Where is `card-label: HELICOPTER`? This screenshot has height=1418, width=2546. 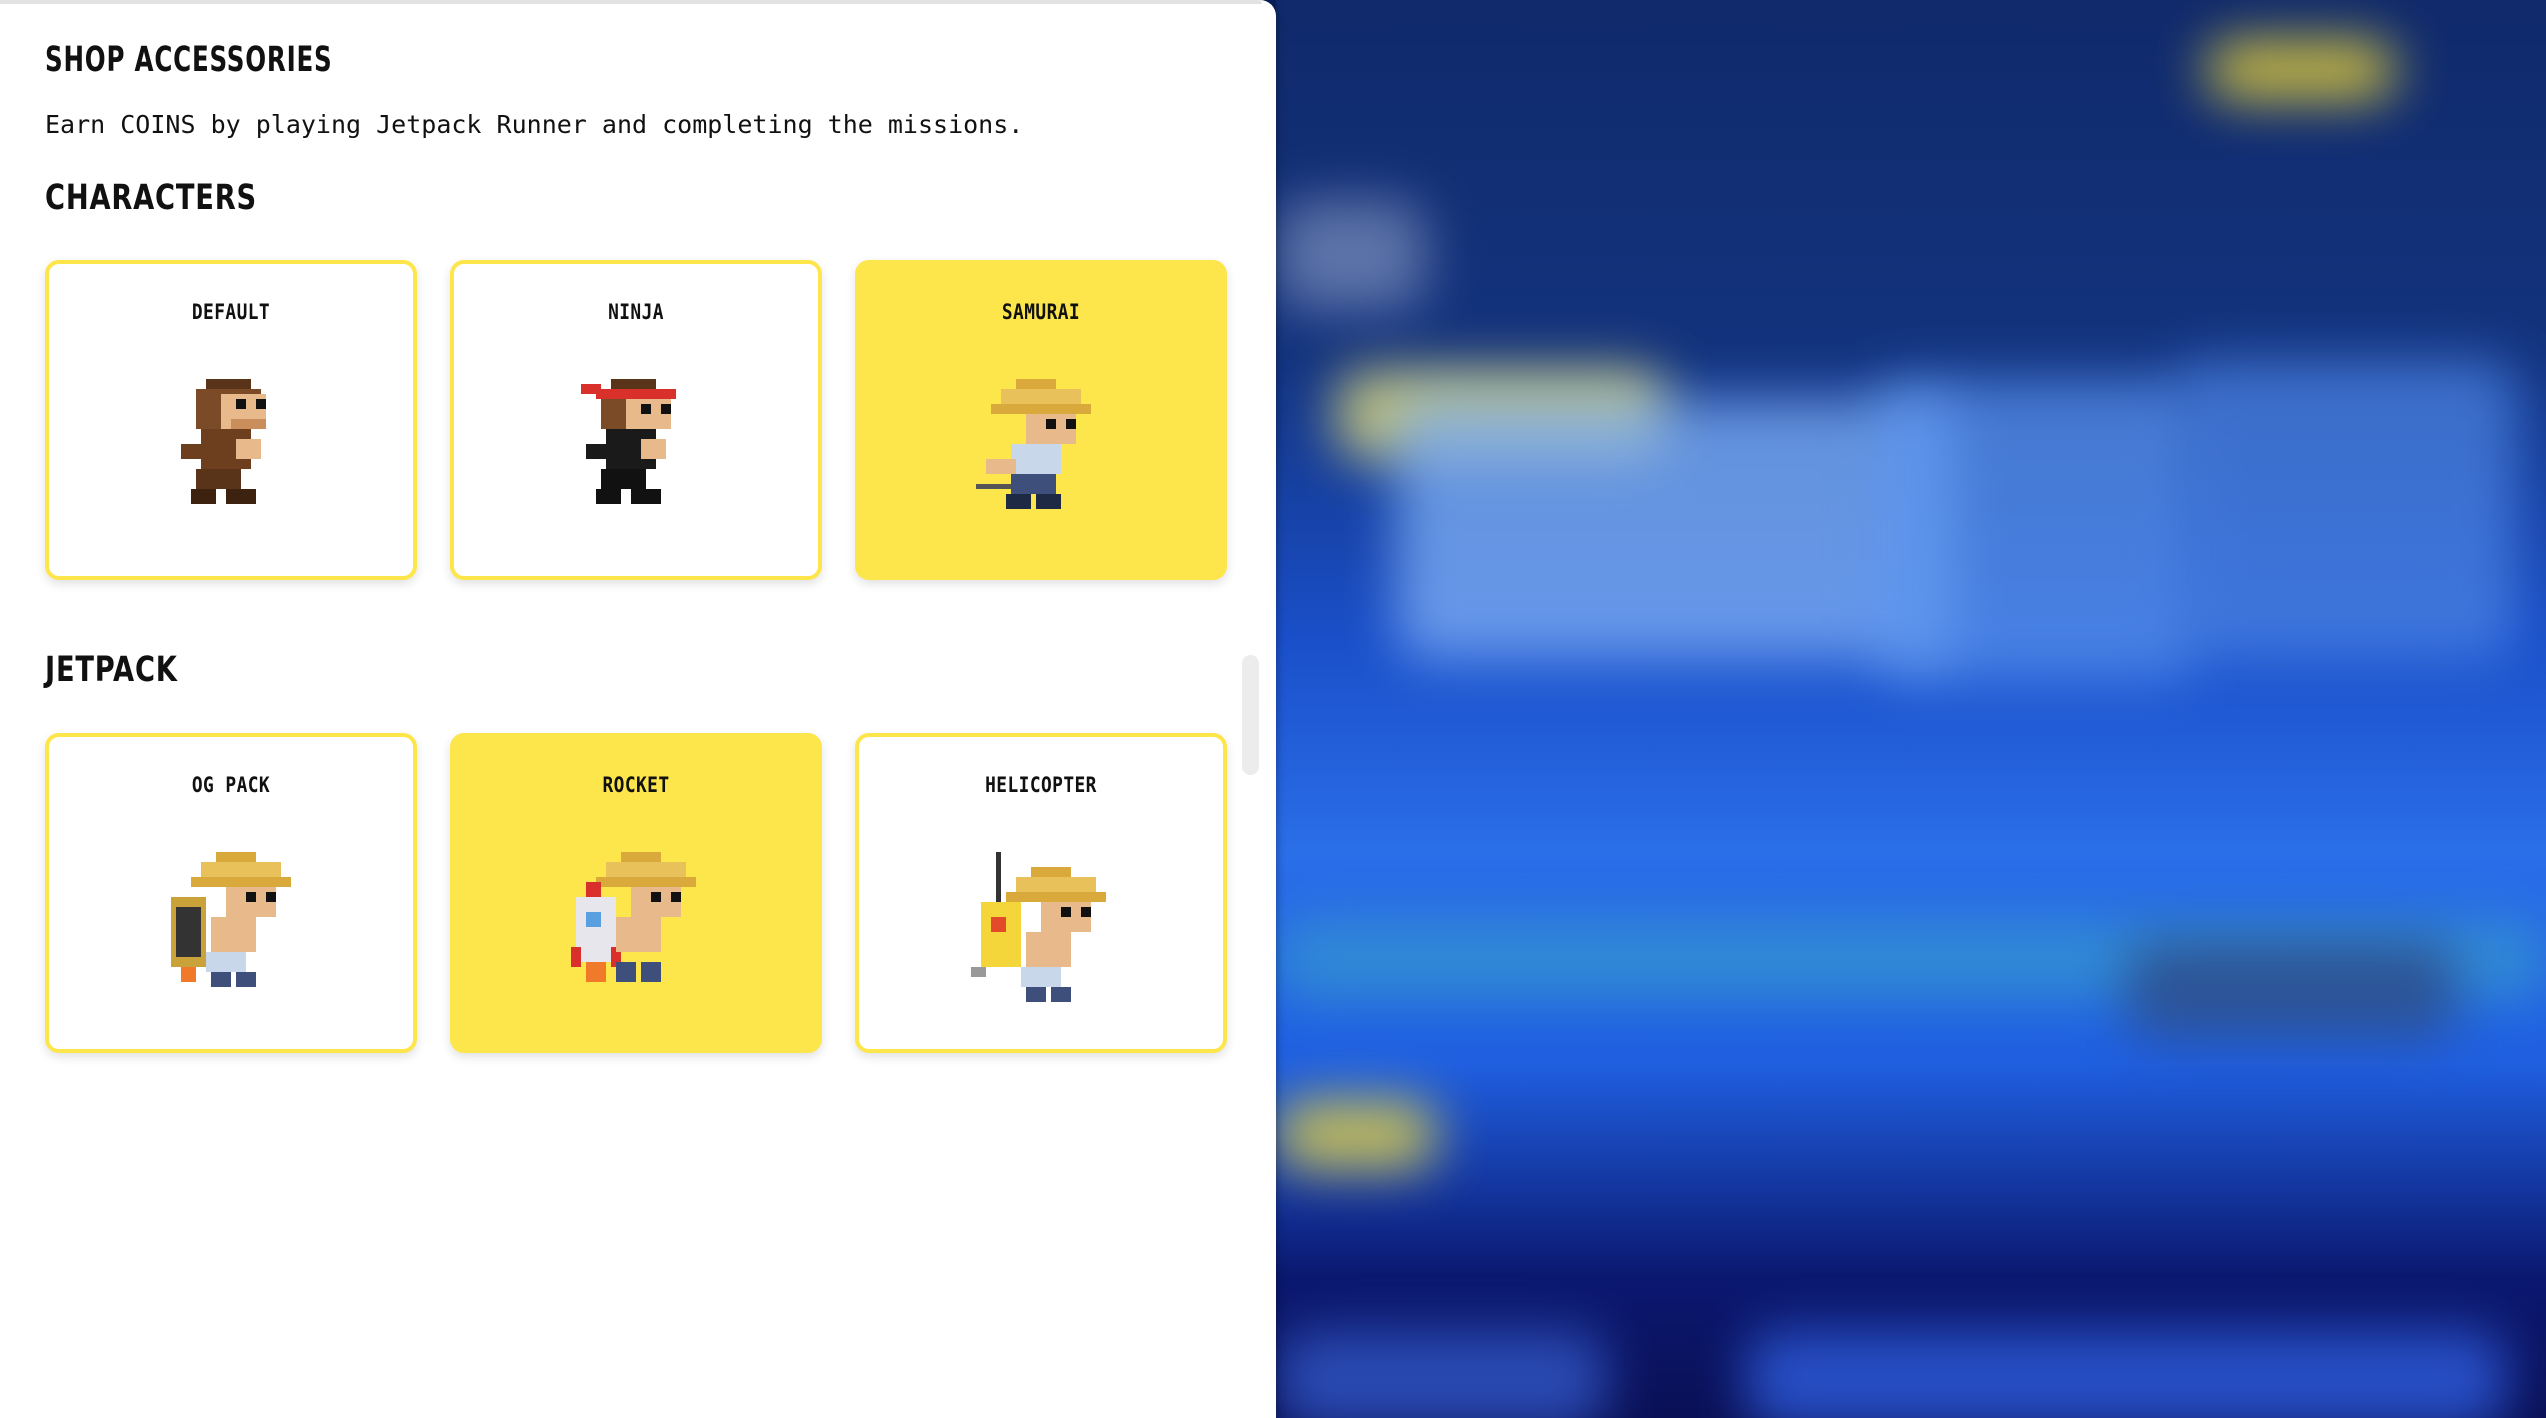
card-label: HELICOPTER is located at coordinates (1041, 785).